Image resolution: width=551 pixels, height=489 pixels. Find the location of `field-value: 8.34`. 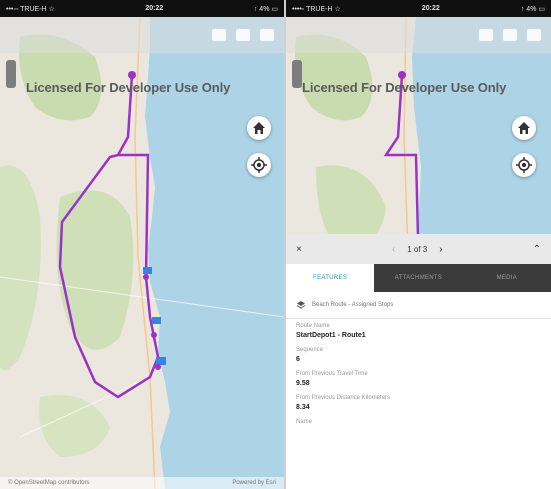

field-value: 8.34 is located at coordinates (303, 407).